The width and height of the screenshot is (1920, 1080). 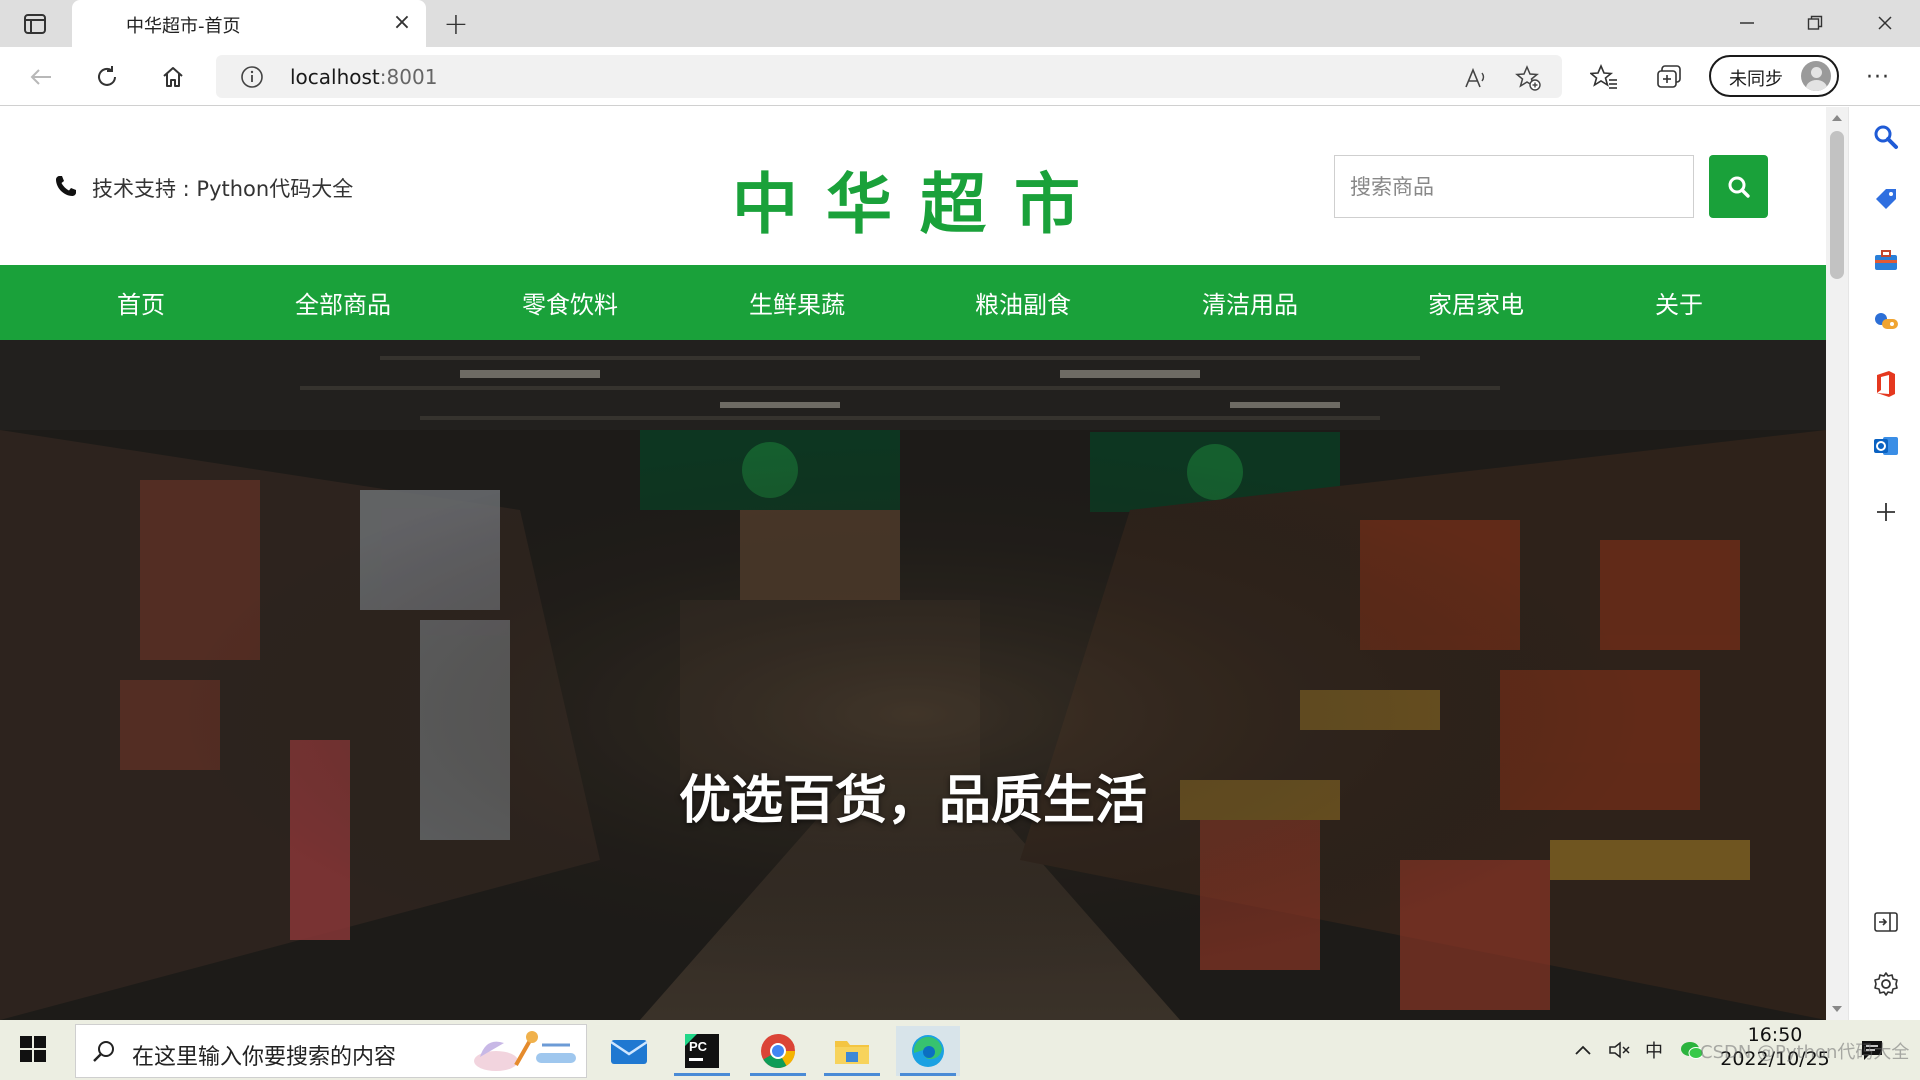 I want to click on nav-item-cleaning: 清洁用品, so click(x=1250, y=302).